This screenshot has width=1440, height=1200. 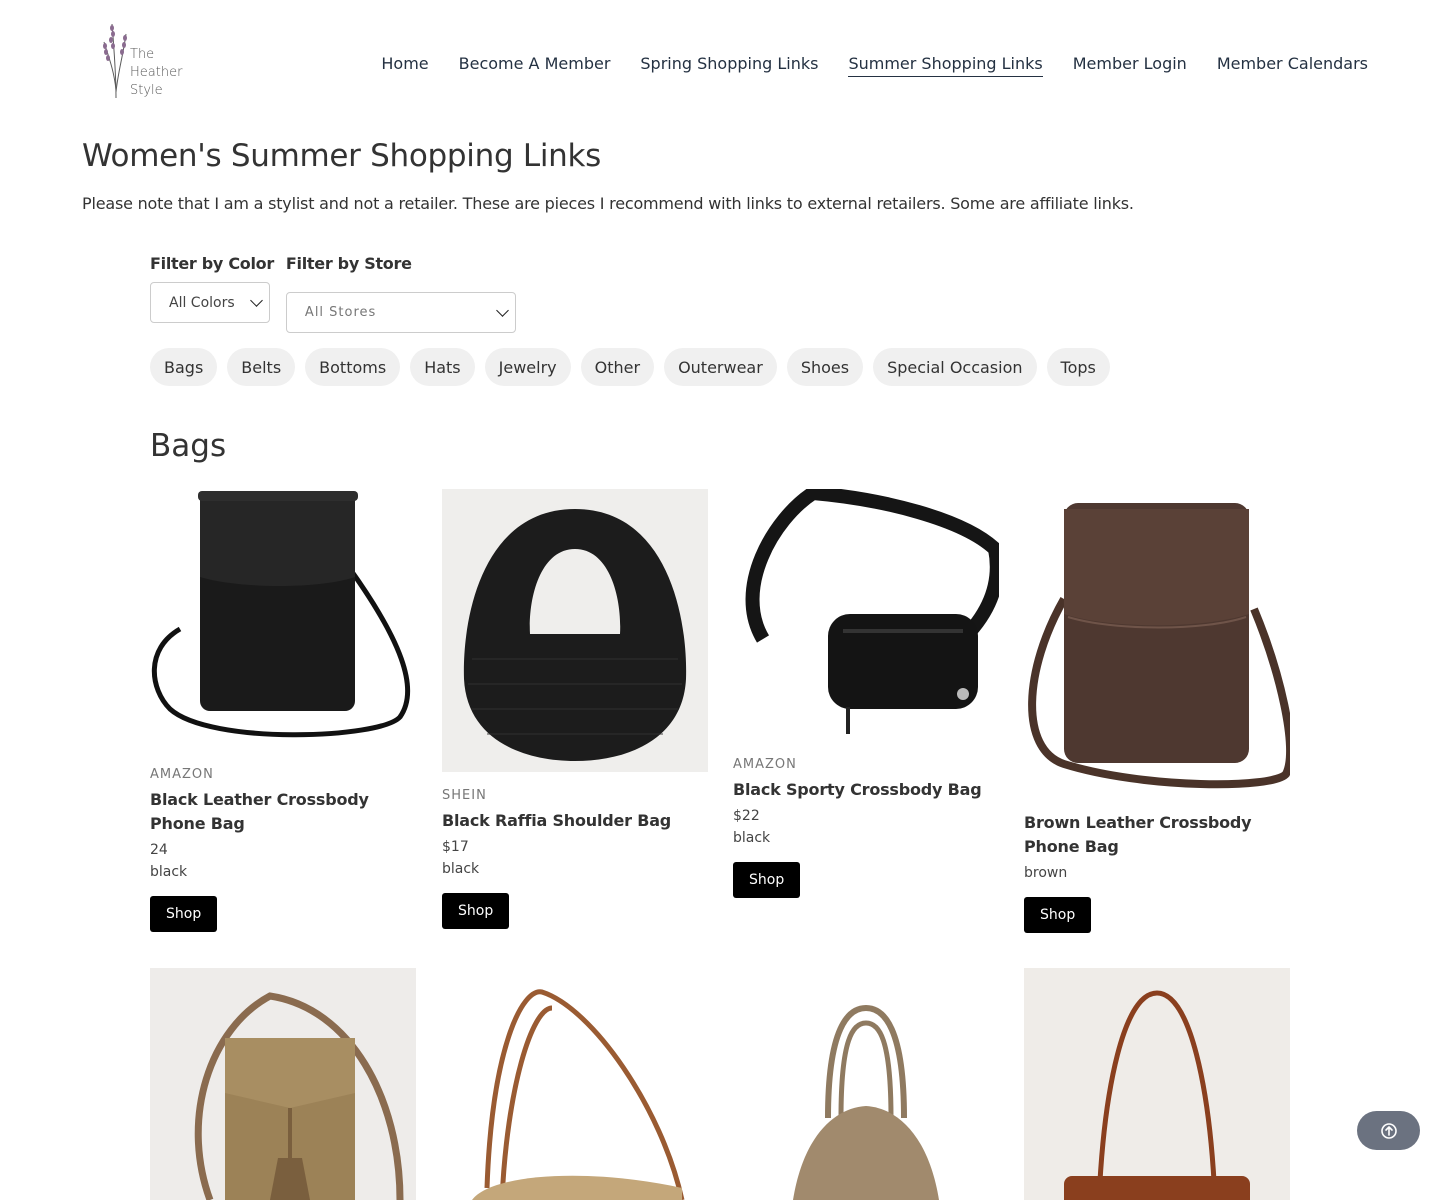 What do you see at coordinates (1292, 65) in the screenshot?
I see `nav-member-calendars: Member Calendars` at bounding box center [1292, 65].